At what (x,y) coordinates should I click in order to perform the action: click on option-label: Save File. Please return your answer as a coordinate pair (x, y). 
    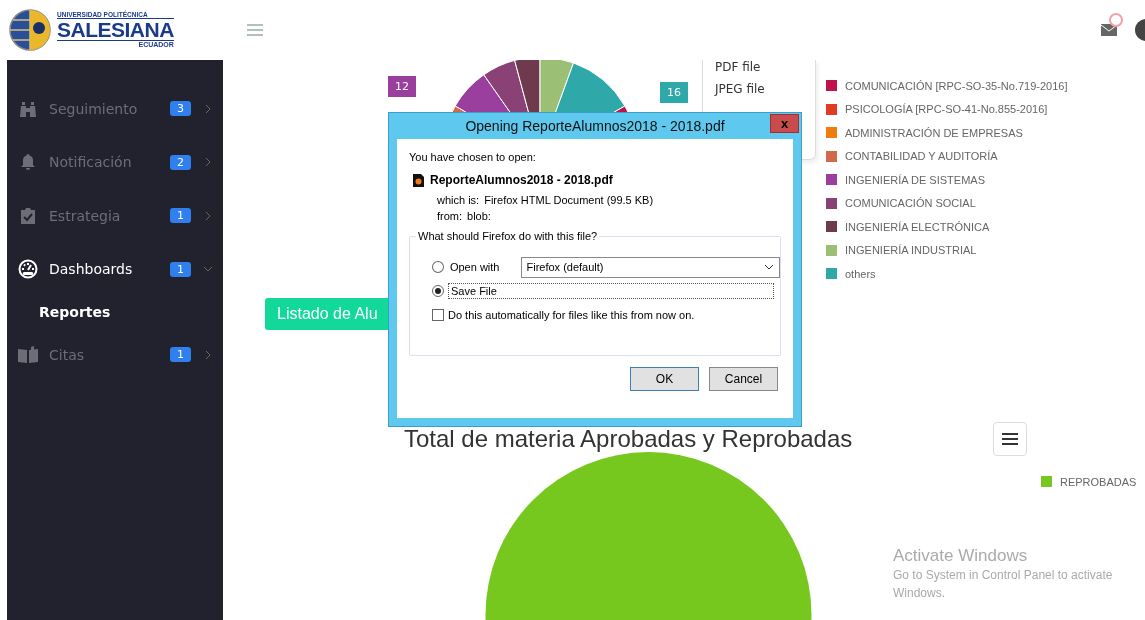
    Looking at the image, I should click on (611, 291).